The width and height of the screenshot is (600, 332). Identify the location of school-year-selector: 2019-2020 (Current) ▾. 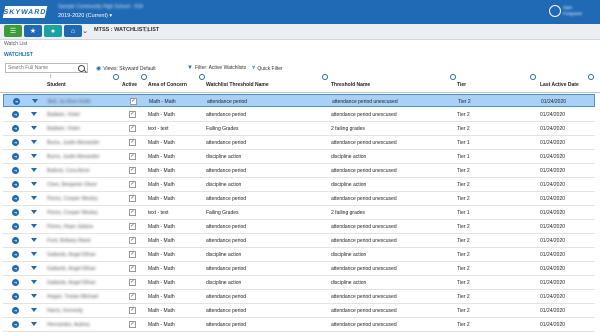
(85, 16).